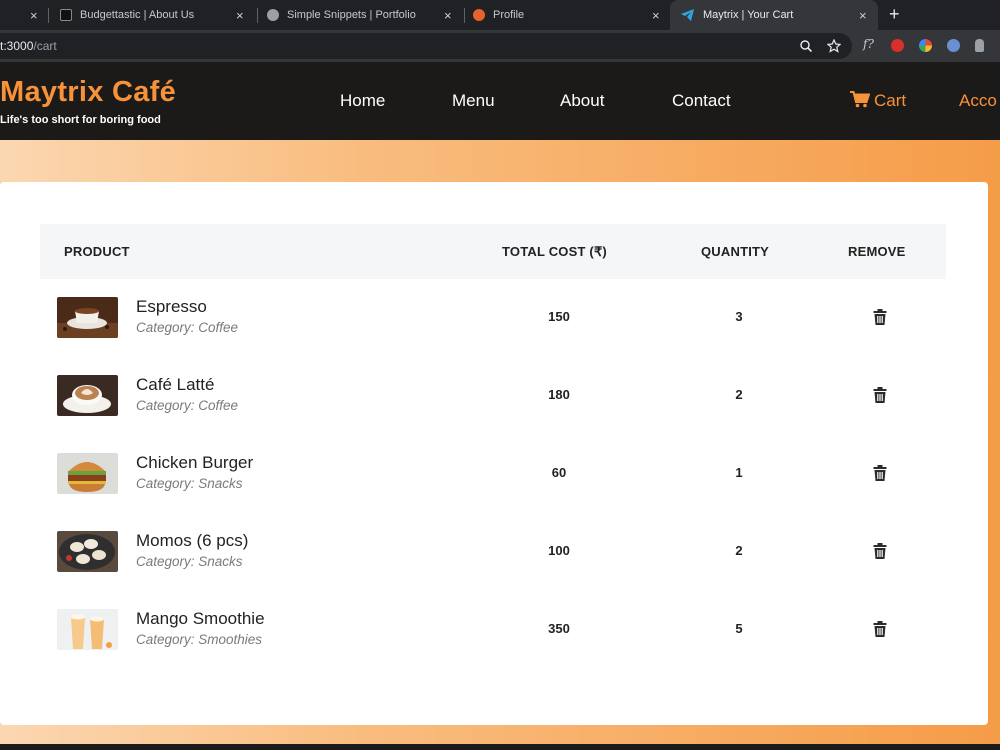  I want to click on nav-account: Acco, so click(978, 101).